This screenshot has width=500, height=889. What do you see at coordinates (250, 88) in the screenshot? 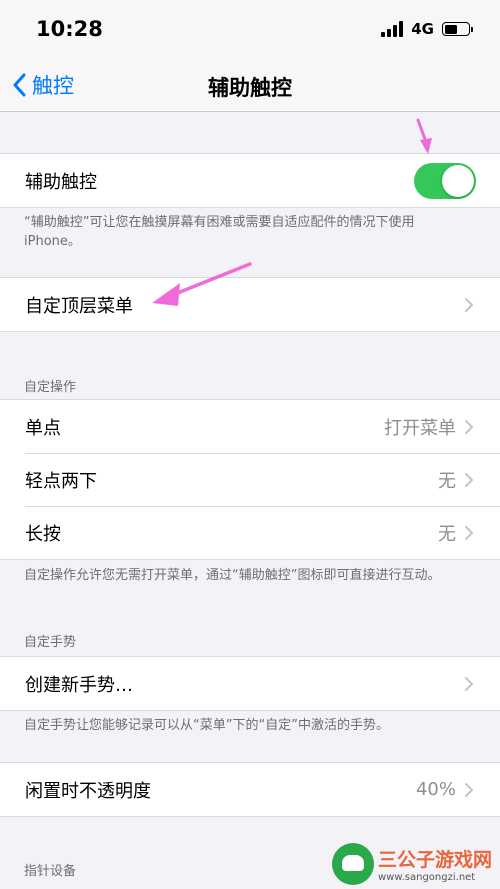
I see `page-title: 辅助触控` at bounding box center [250, 88].